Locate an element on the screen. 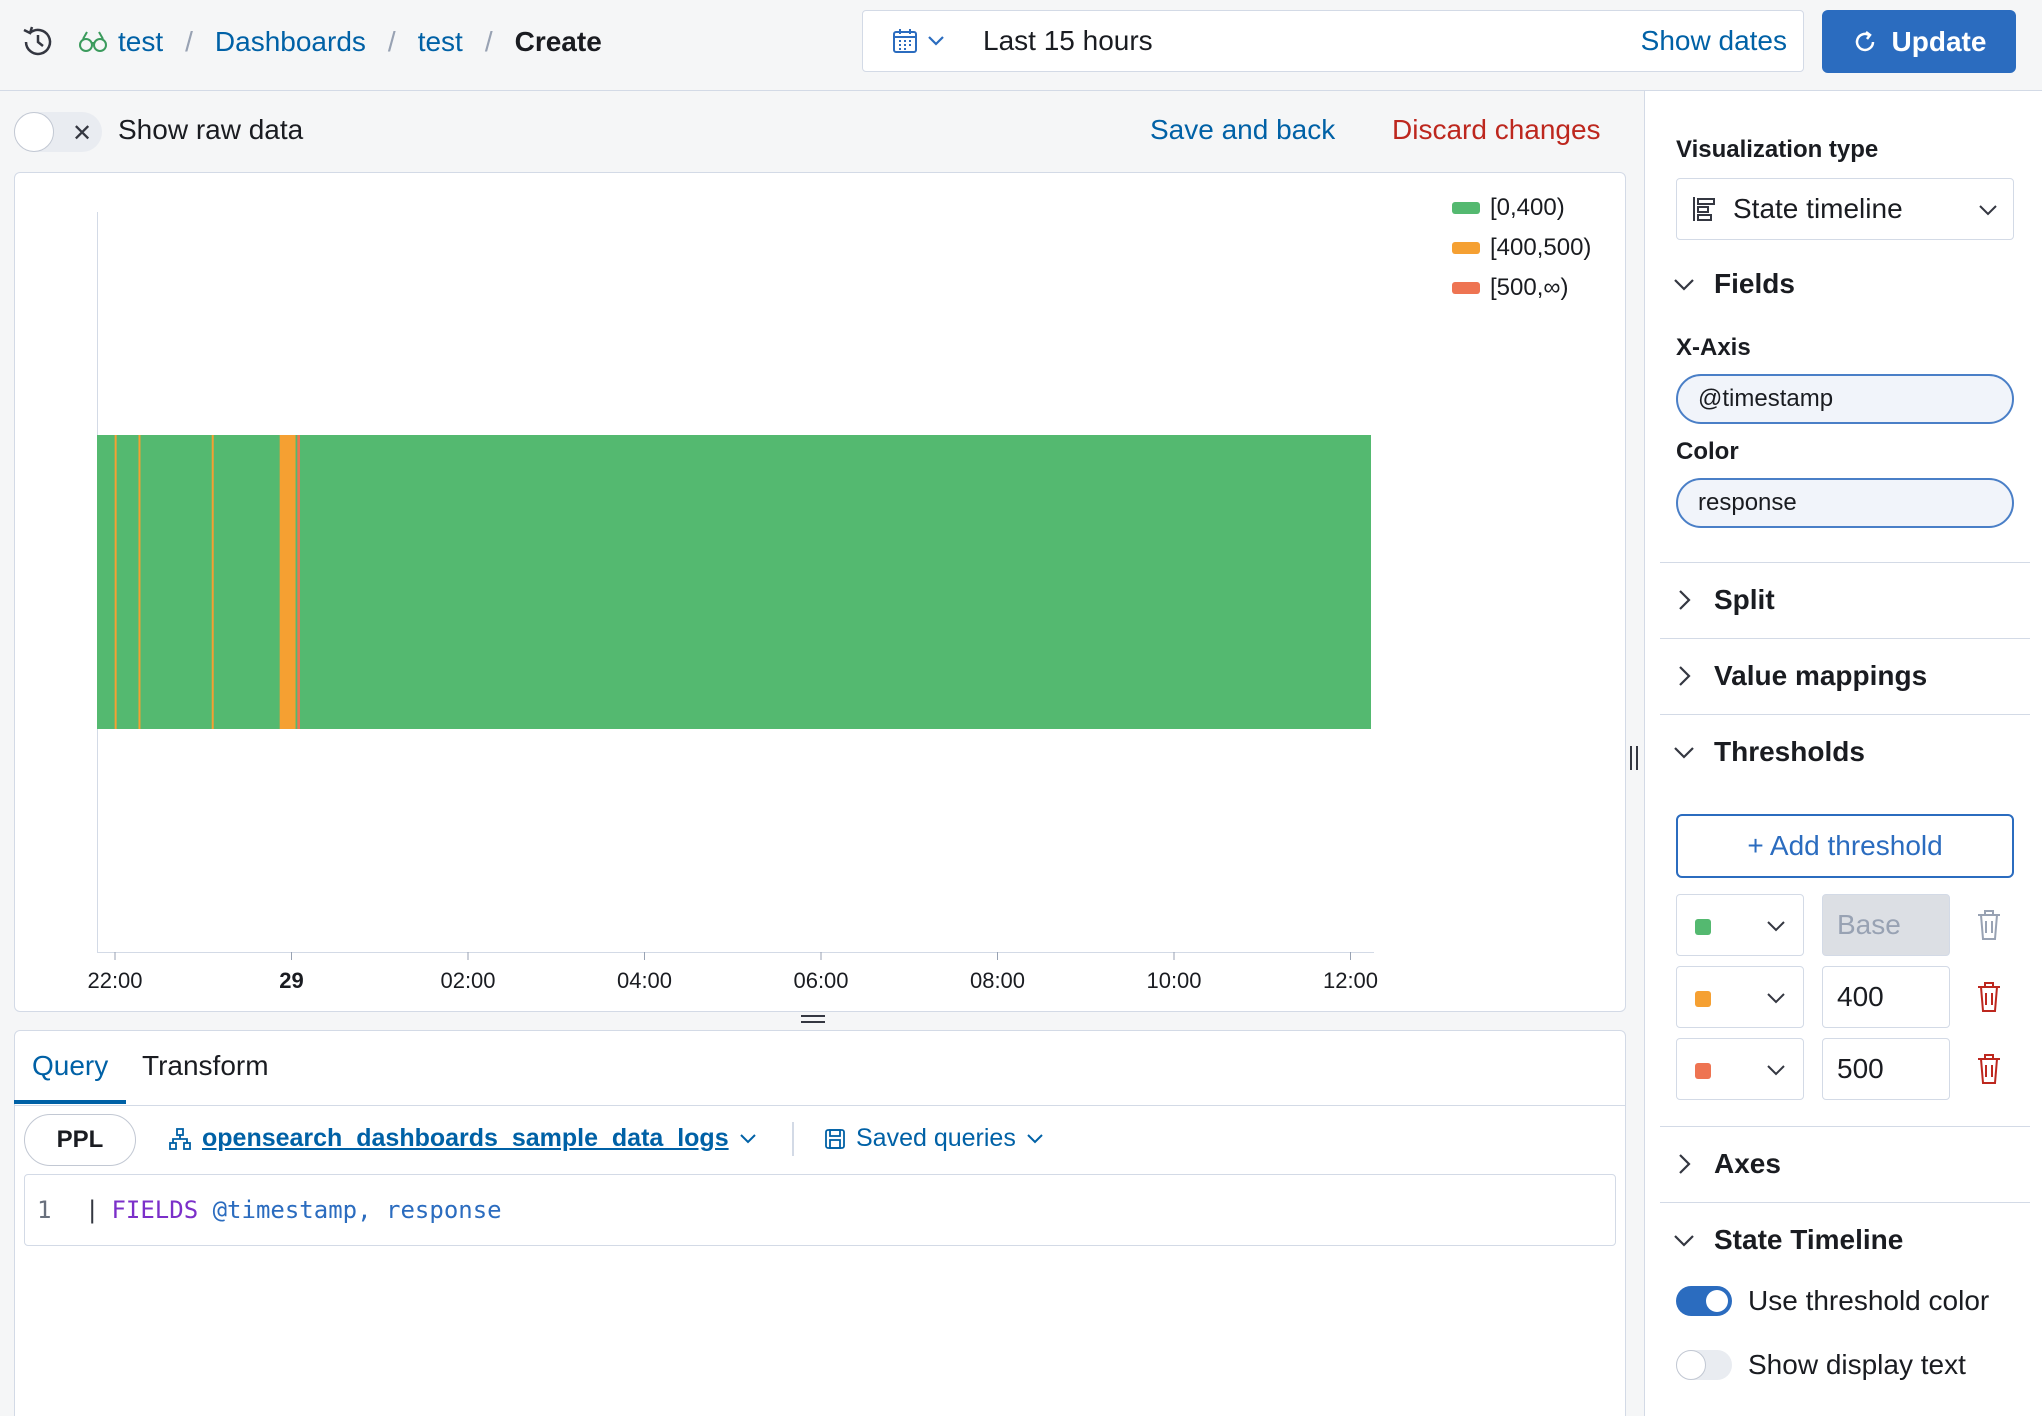 This screenshot has width=2042, height=1416. section-axes-title: Axes is located at coordinates (1747, 1163).